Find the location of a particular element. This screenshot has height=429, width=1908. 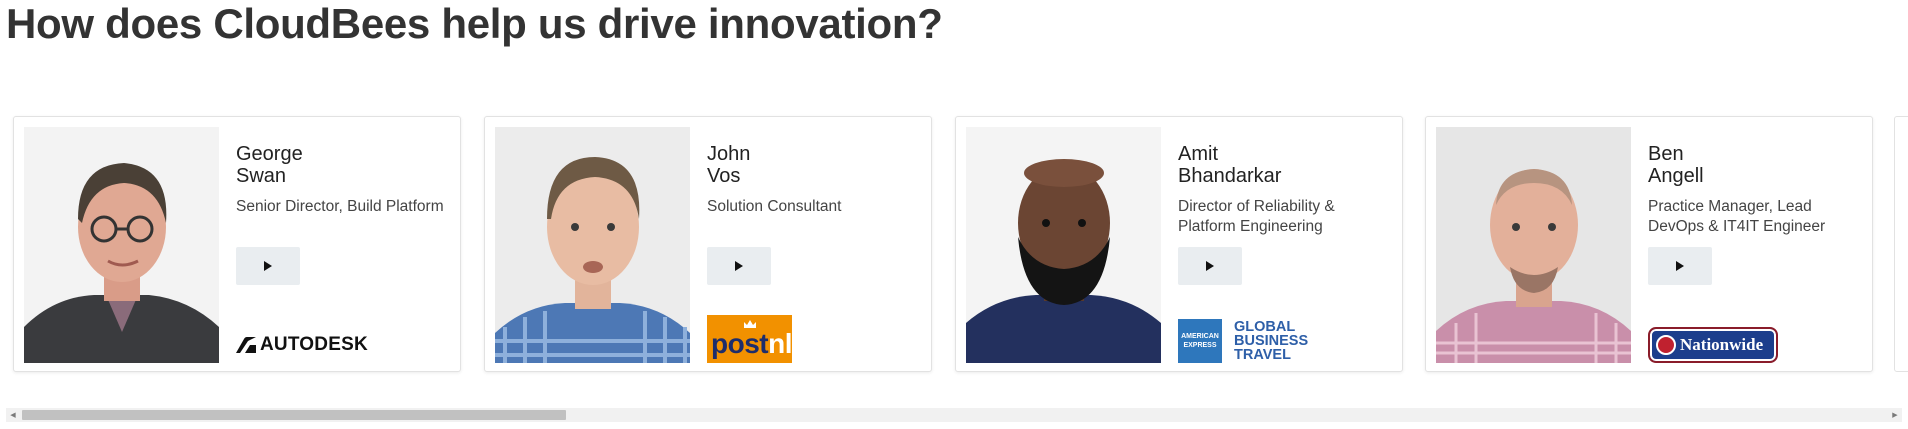

speaker-first-name: George is located at coordinates (269, 154).